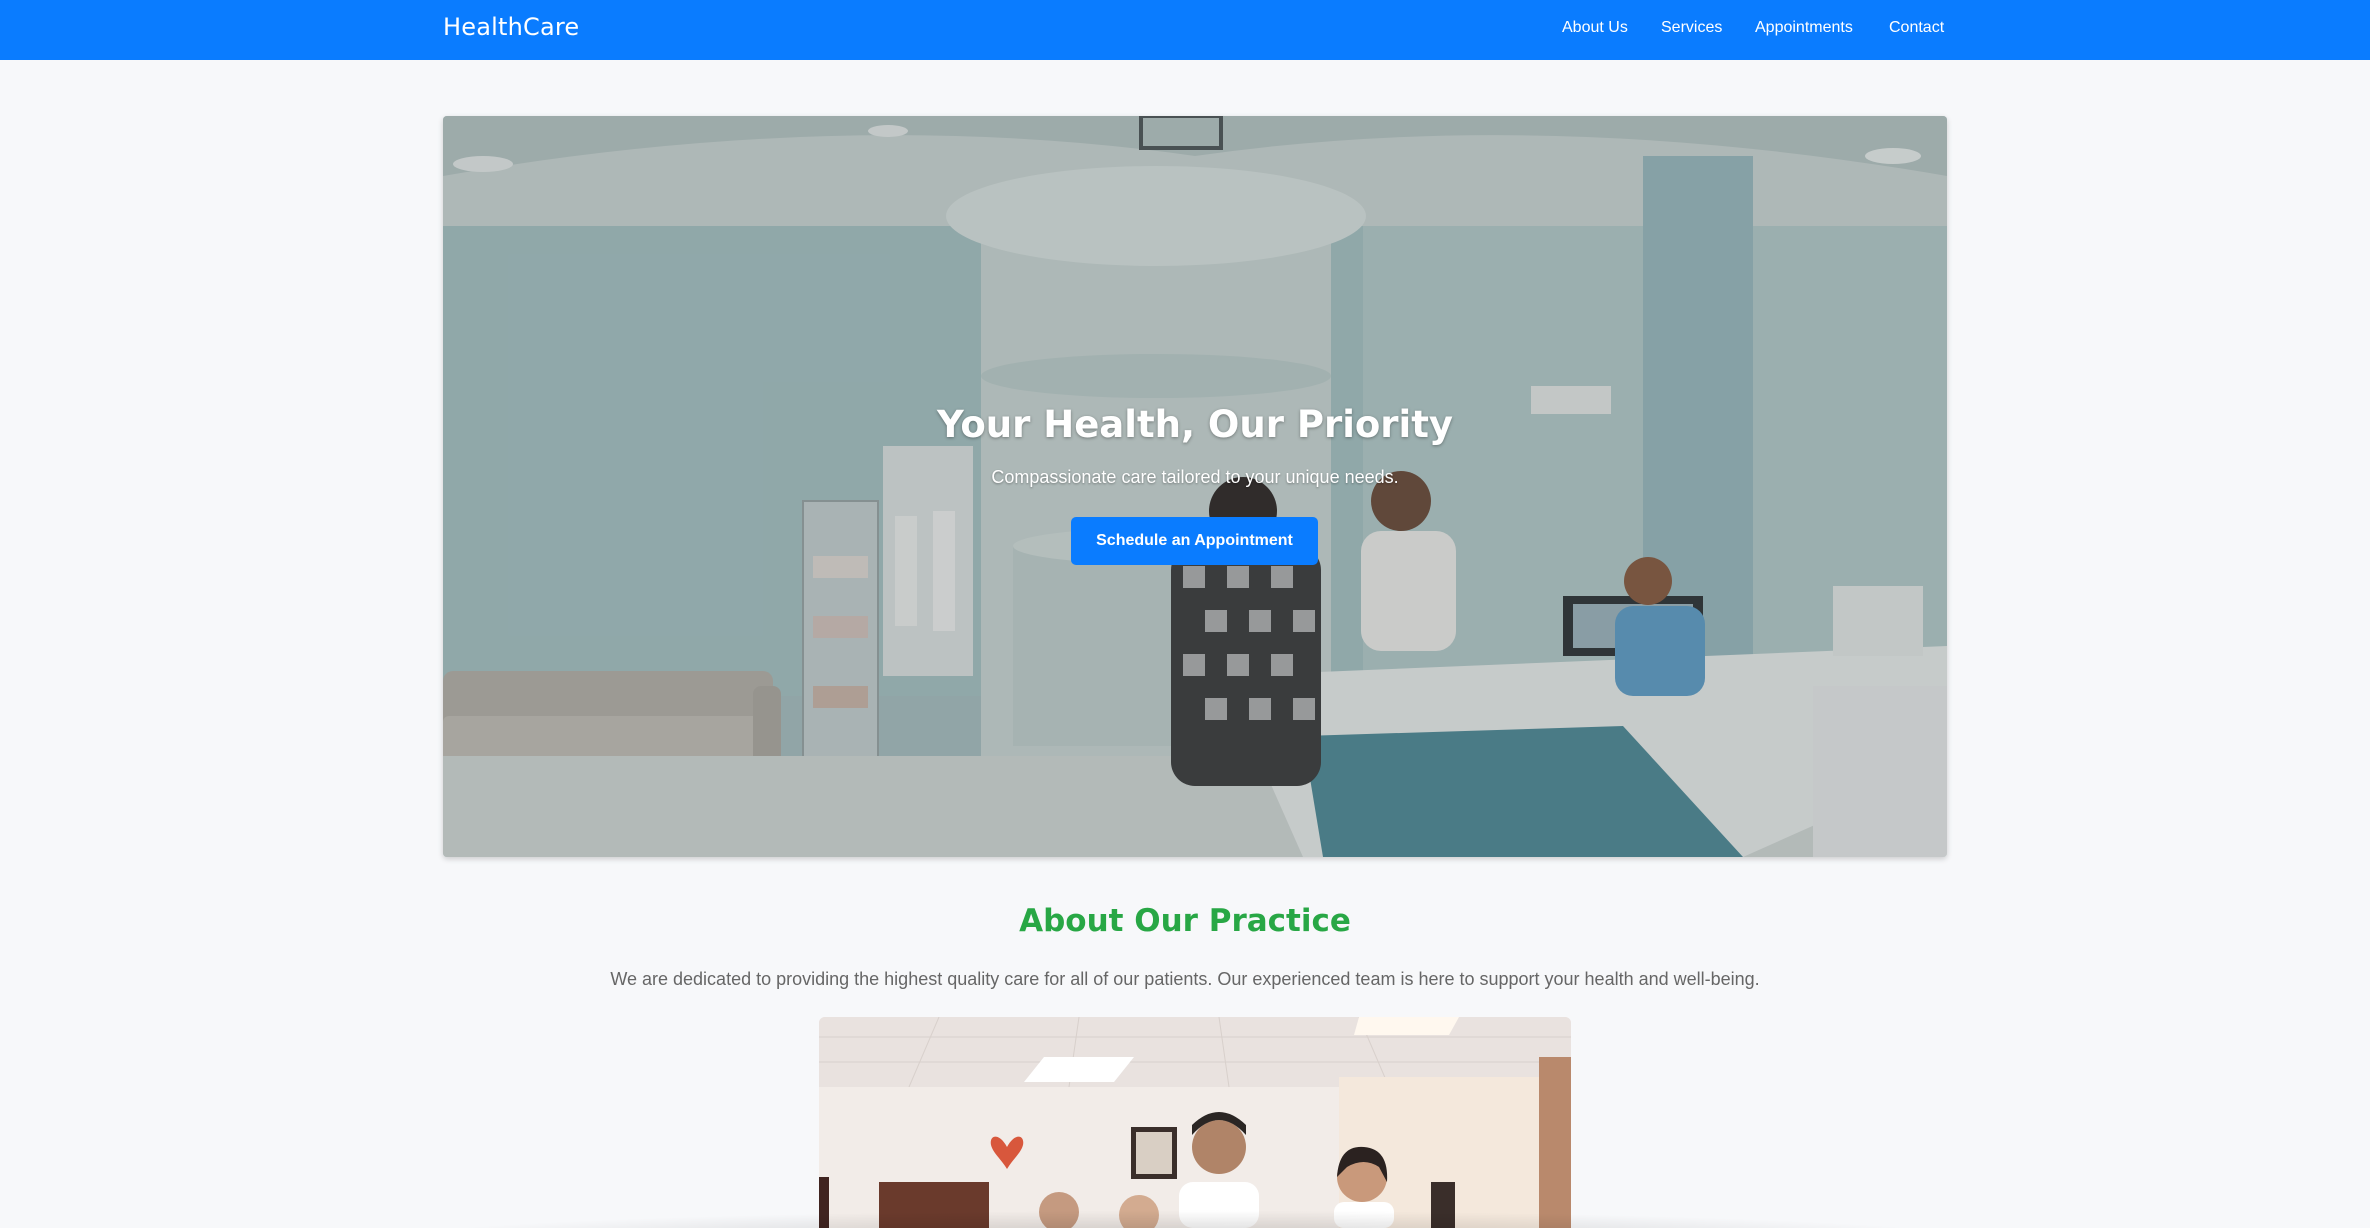 Image resolution: width=2370 pixels, height=1228 pixels. I want to click on nav-link-contact: Contact, so click(1916, 28).